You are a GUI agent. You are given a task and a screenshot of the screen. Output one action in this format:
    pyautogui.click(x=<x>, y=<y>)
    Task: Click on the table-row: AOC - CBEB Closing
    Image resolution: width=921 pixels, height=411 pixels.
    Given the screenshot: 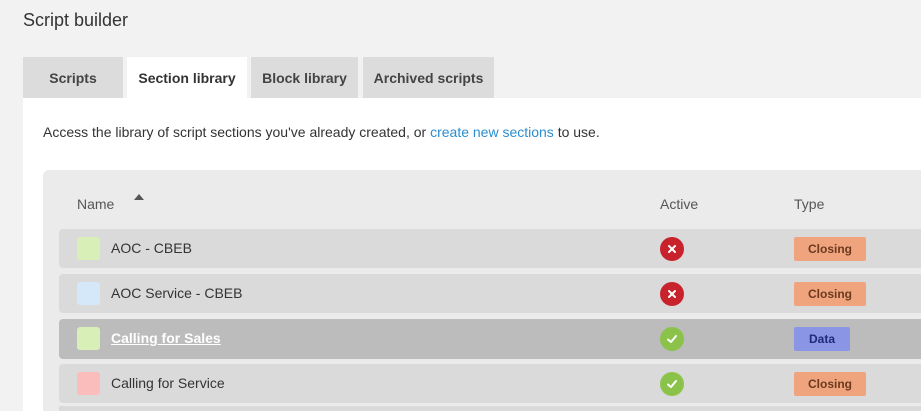 What is the action you would take?
    pyautogui.click(x=490, y=248)
    